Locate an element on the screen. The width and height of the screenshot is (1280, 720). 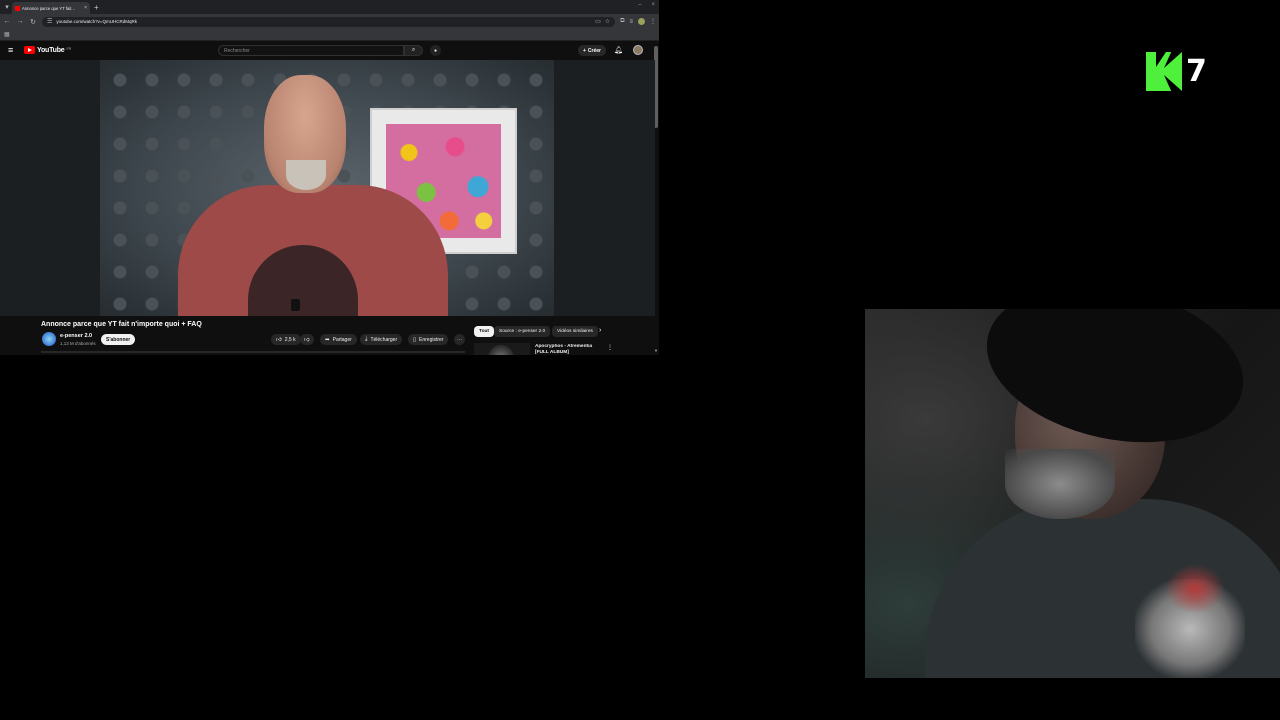
subscriber-count: 1,13 M d'abonnés is located at coordinates (78, 343).